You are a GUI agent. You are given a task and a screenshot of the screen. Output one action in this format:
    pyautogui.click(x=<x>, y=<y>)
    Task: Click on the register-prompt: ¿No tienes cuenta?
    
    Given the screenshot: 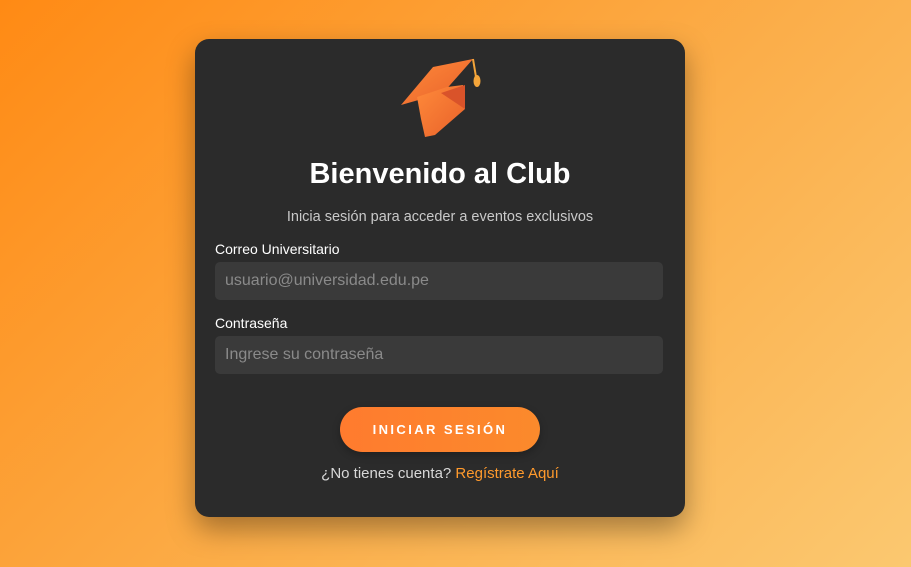 What is the action you would take?
    pyautogui.click(x=386, y=473)
    